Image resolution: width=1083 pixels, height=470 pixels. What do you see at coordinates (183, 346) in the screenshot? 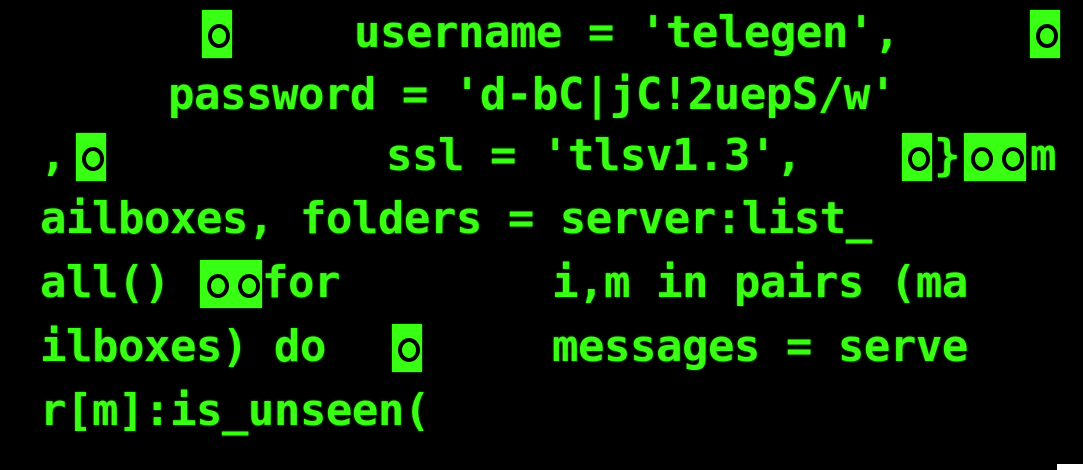
I see `code-text: ilboxes) do` at bounding box center [183, 346].